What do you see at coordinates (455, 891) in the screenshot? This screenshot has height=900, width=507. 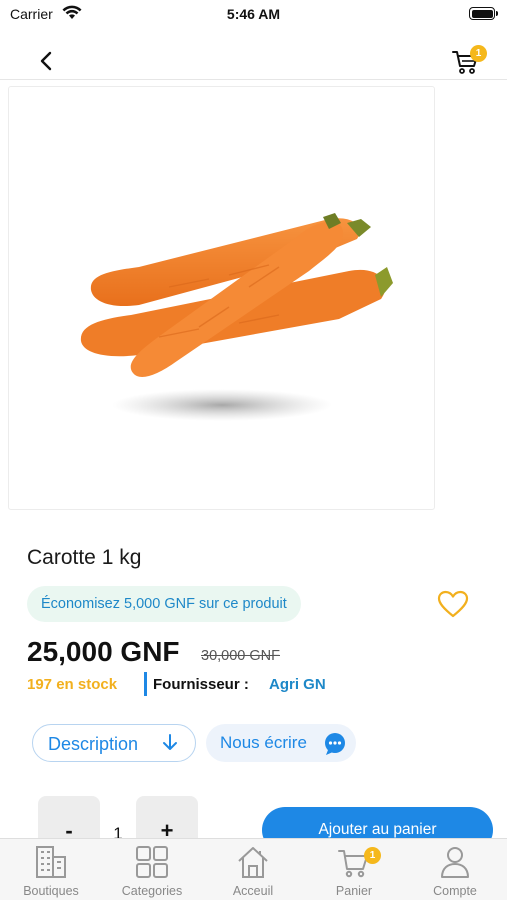 I see `tab-label: Compte` at bounding box center [455, 891].